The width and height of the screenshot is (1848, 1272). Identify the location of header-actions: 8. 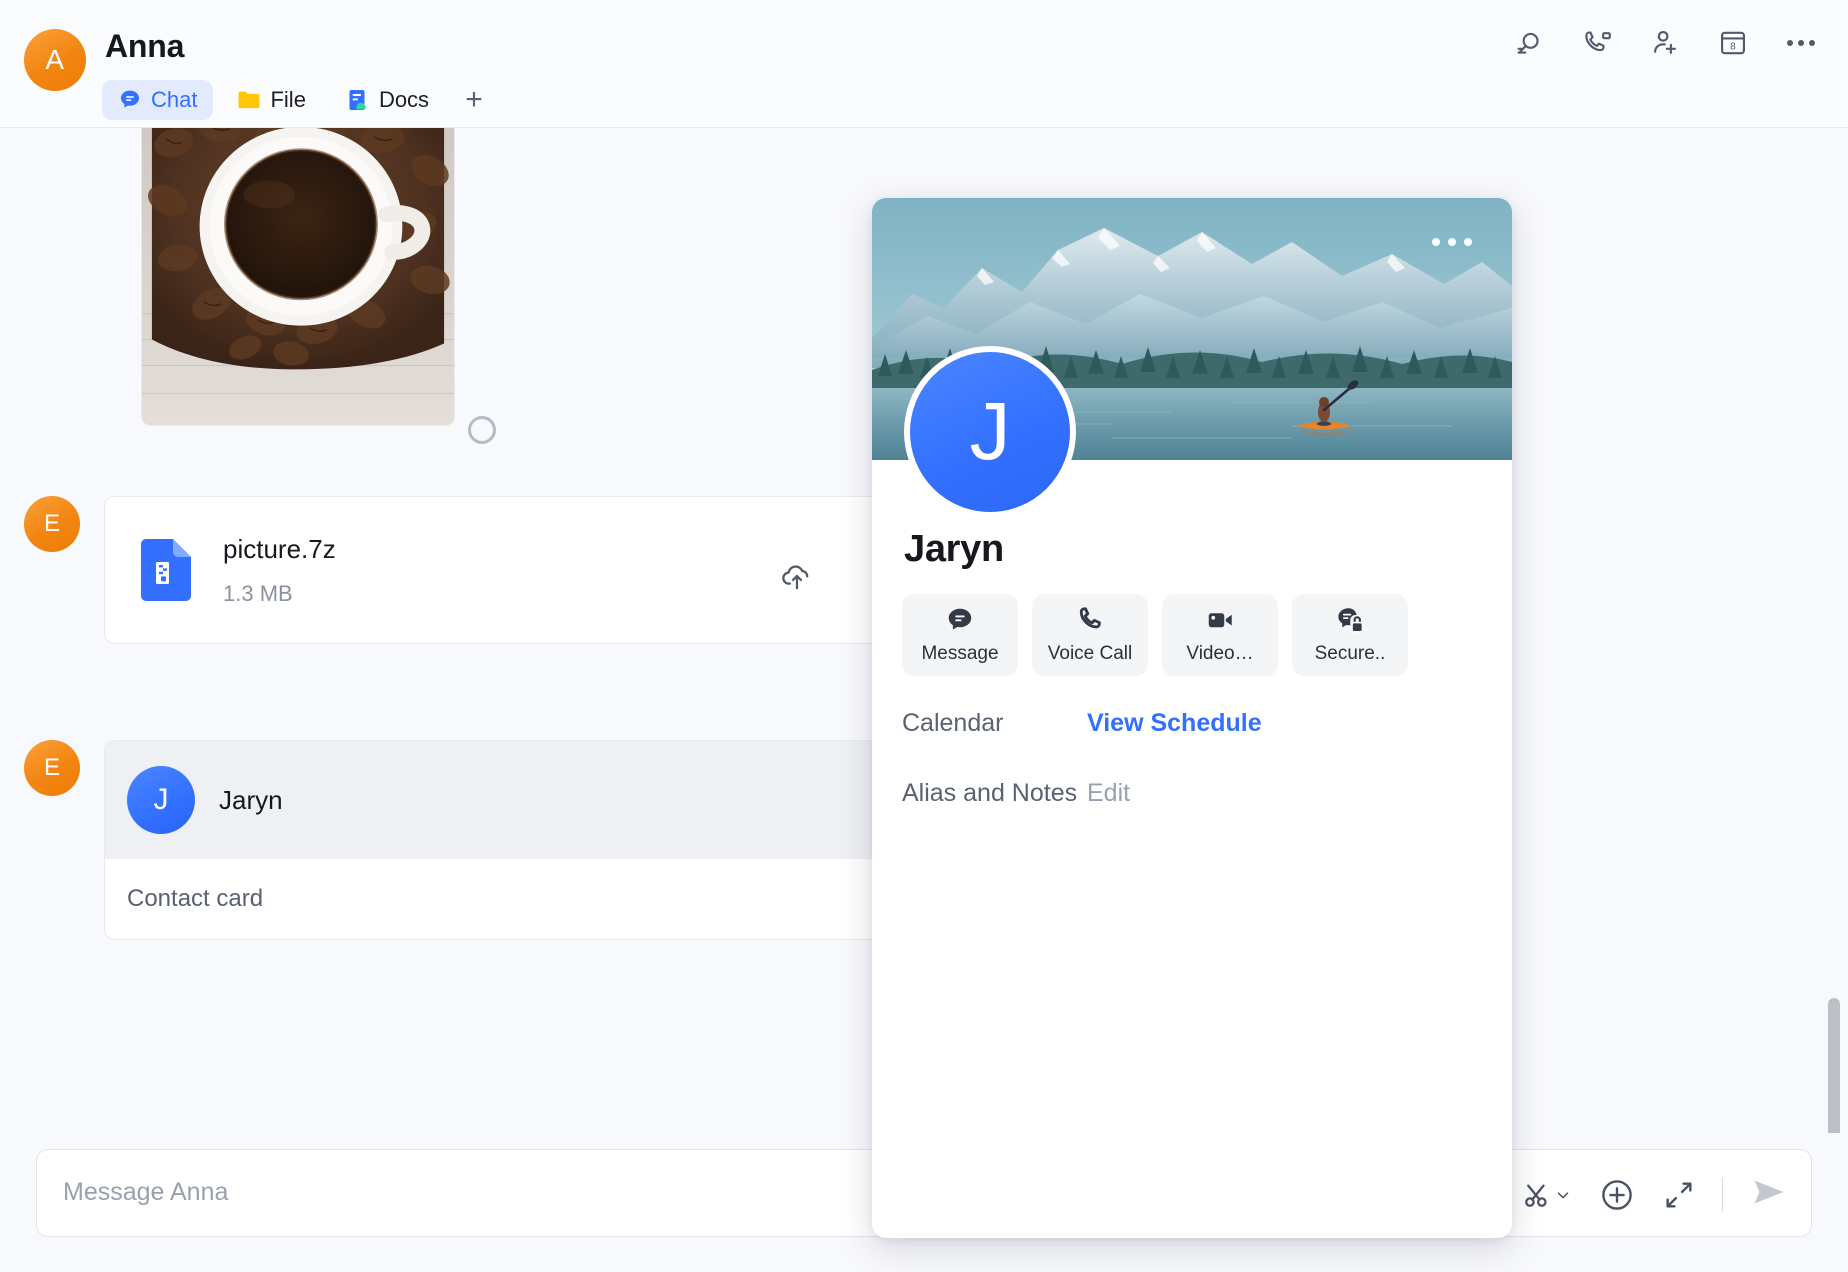
(1665, 43).